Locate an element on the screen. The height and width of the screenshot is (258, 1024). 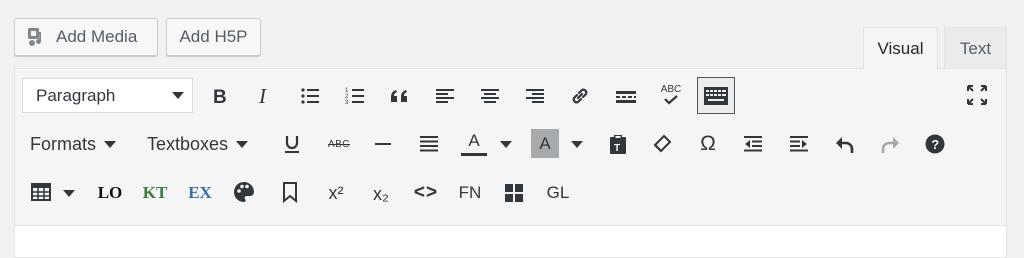
gl-label: GL is located at coordinates (558, 192).